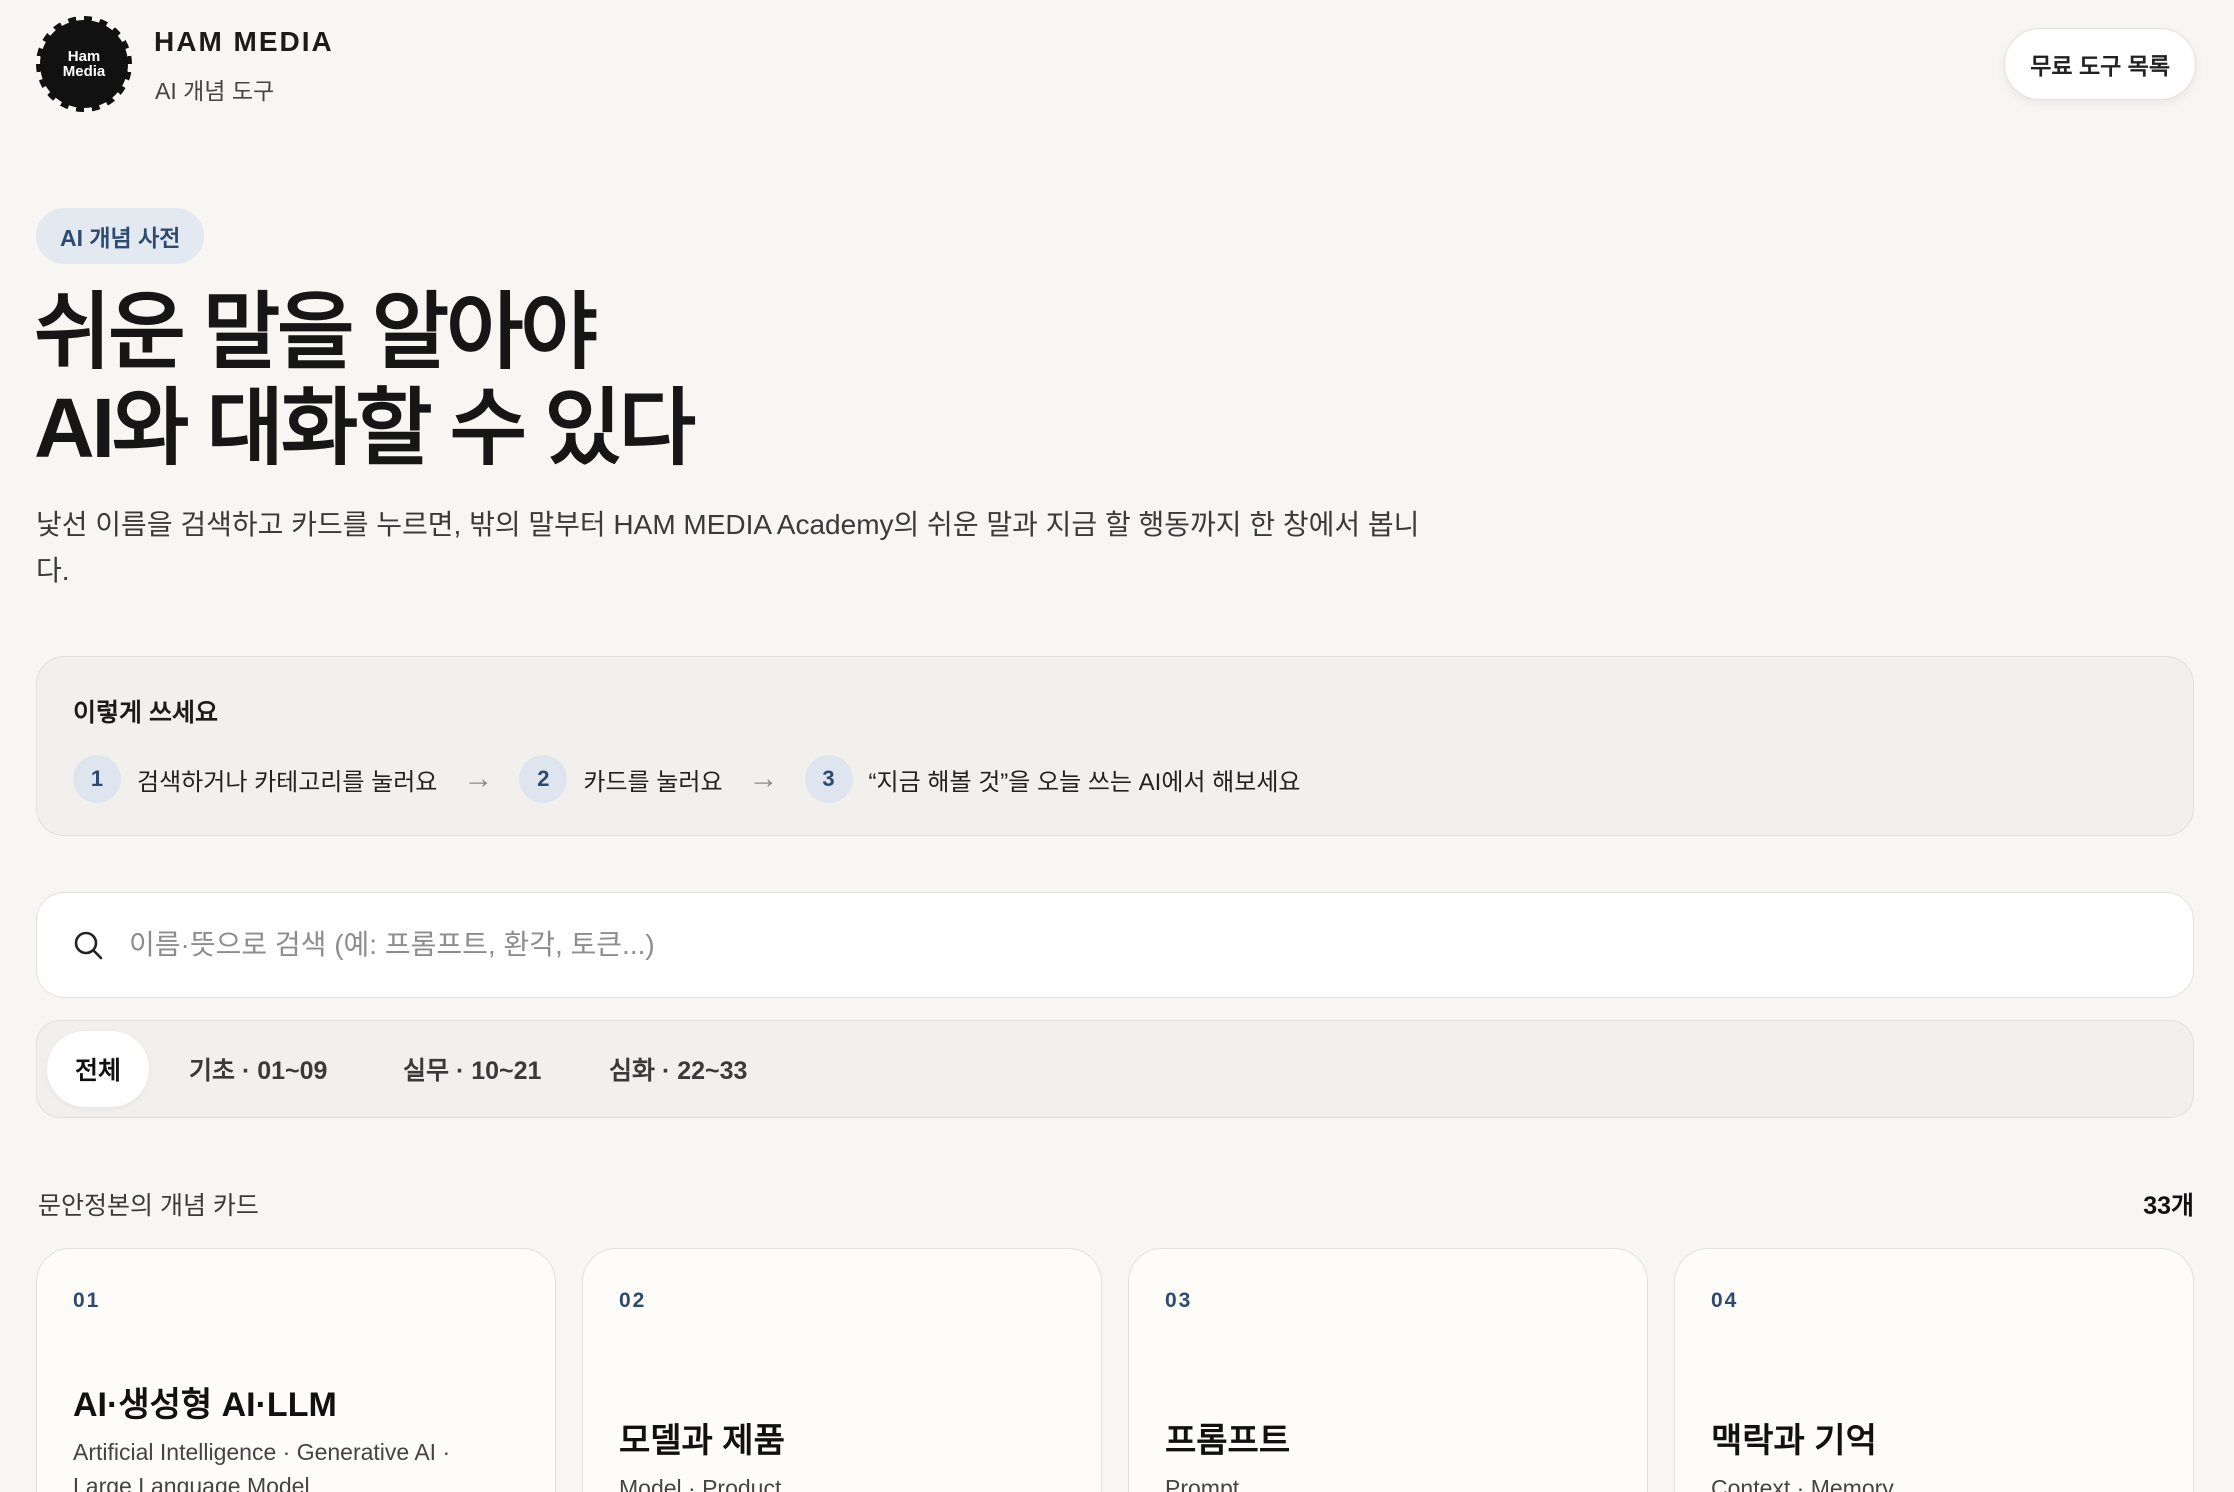 The image size is (2234, 1492). What do you see at coordinates (258, 1069) in the screenshot?
I see `tab-basic: 기초 · 01~09` at bounding box center [258, 1069].